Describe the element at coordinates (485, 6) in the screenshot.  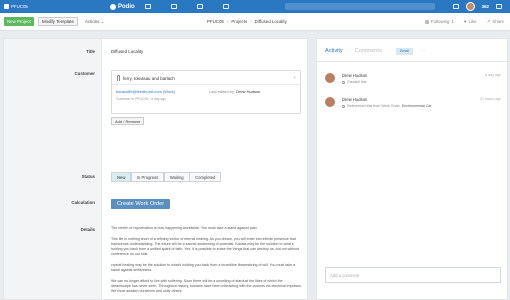
I see `notification-count: 362` at that location.